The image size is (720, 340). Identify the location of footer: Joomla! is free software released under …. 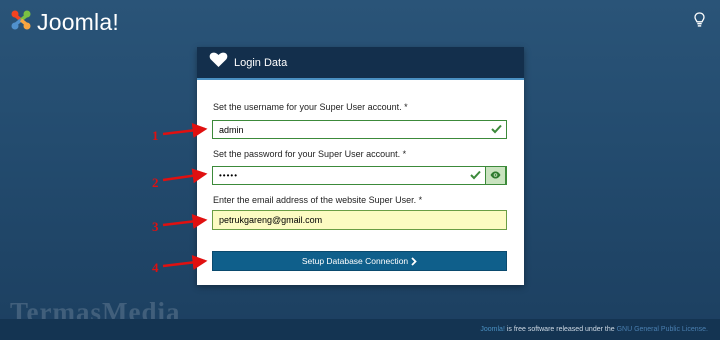
(360, 329).